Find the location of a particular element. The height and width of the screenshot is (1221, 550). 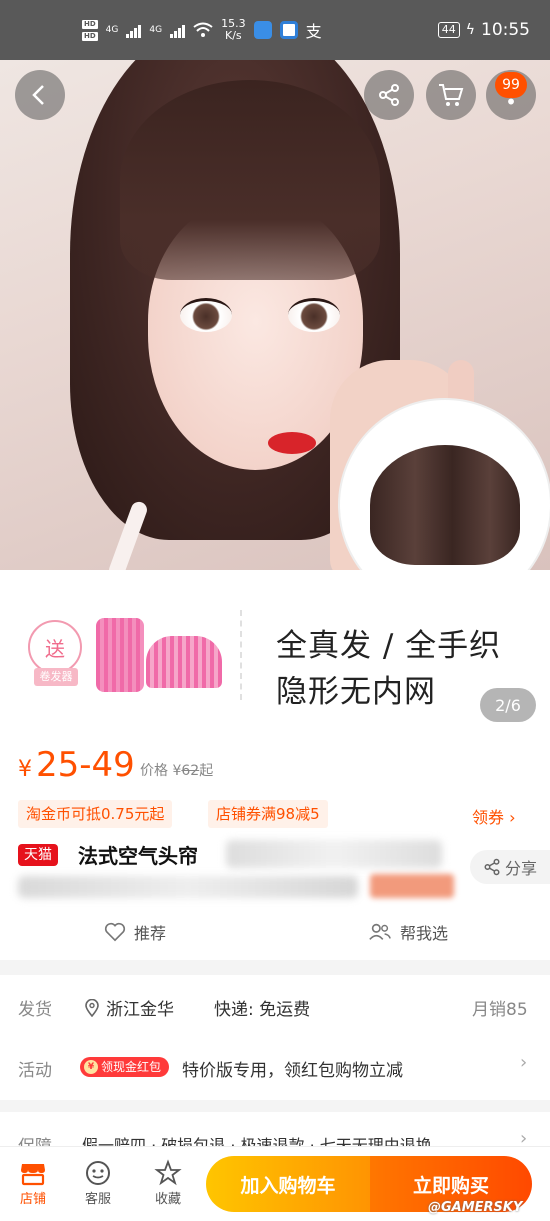

signal2-icon is located at coordinates (178, 30).